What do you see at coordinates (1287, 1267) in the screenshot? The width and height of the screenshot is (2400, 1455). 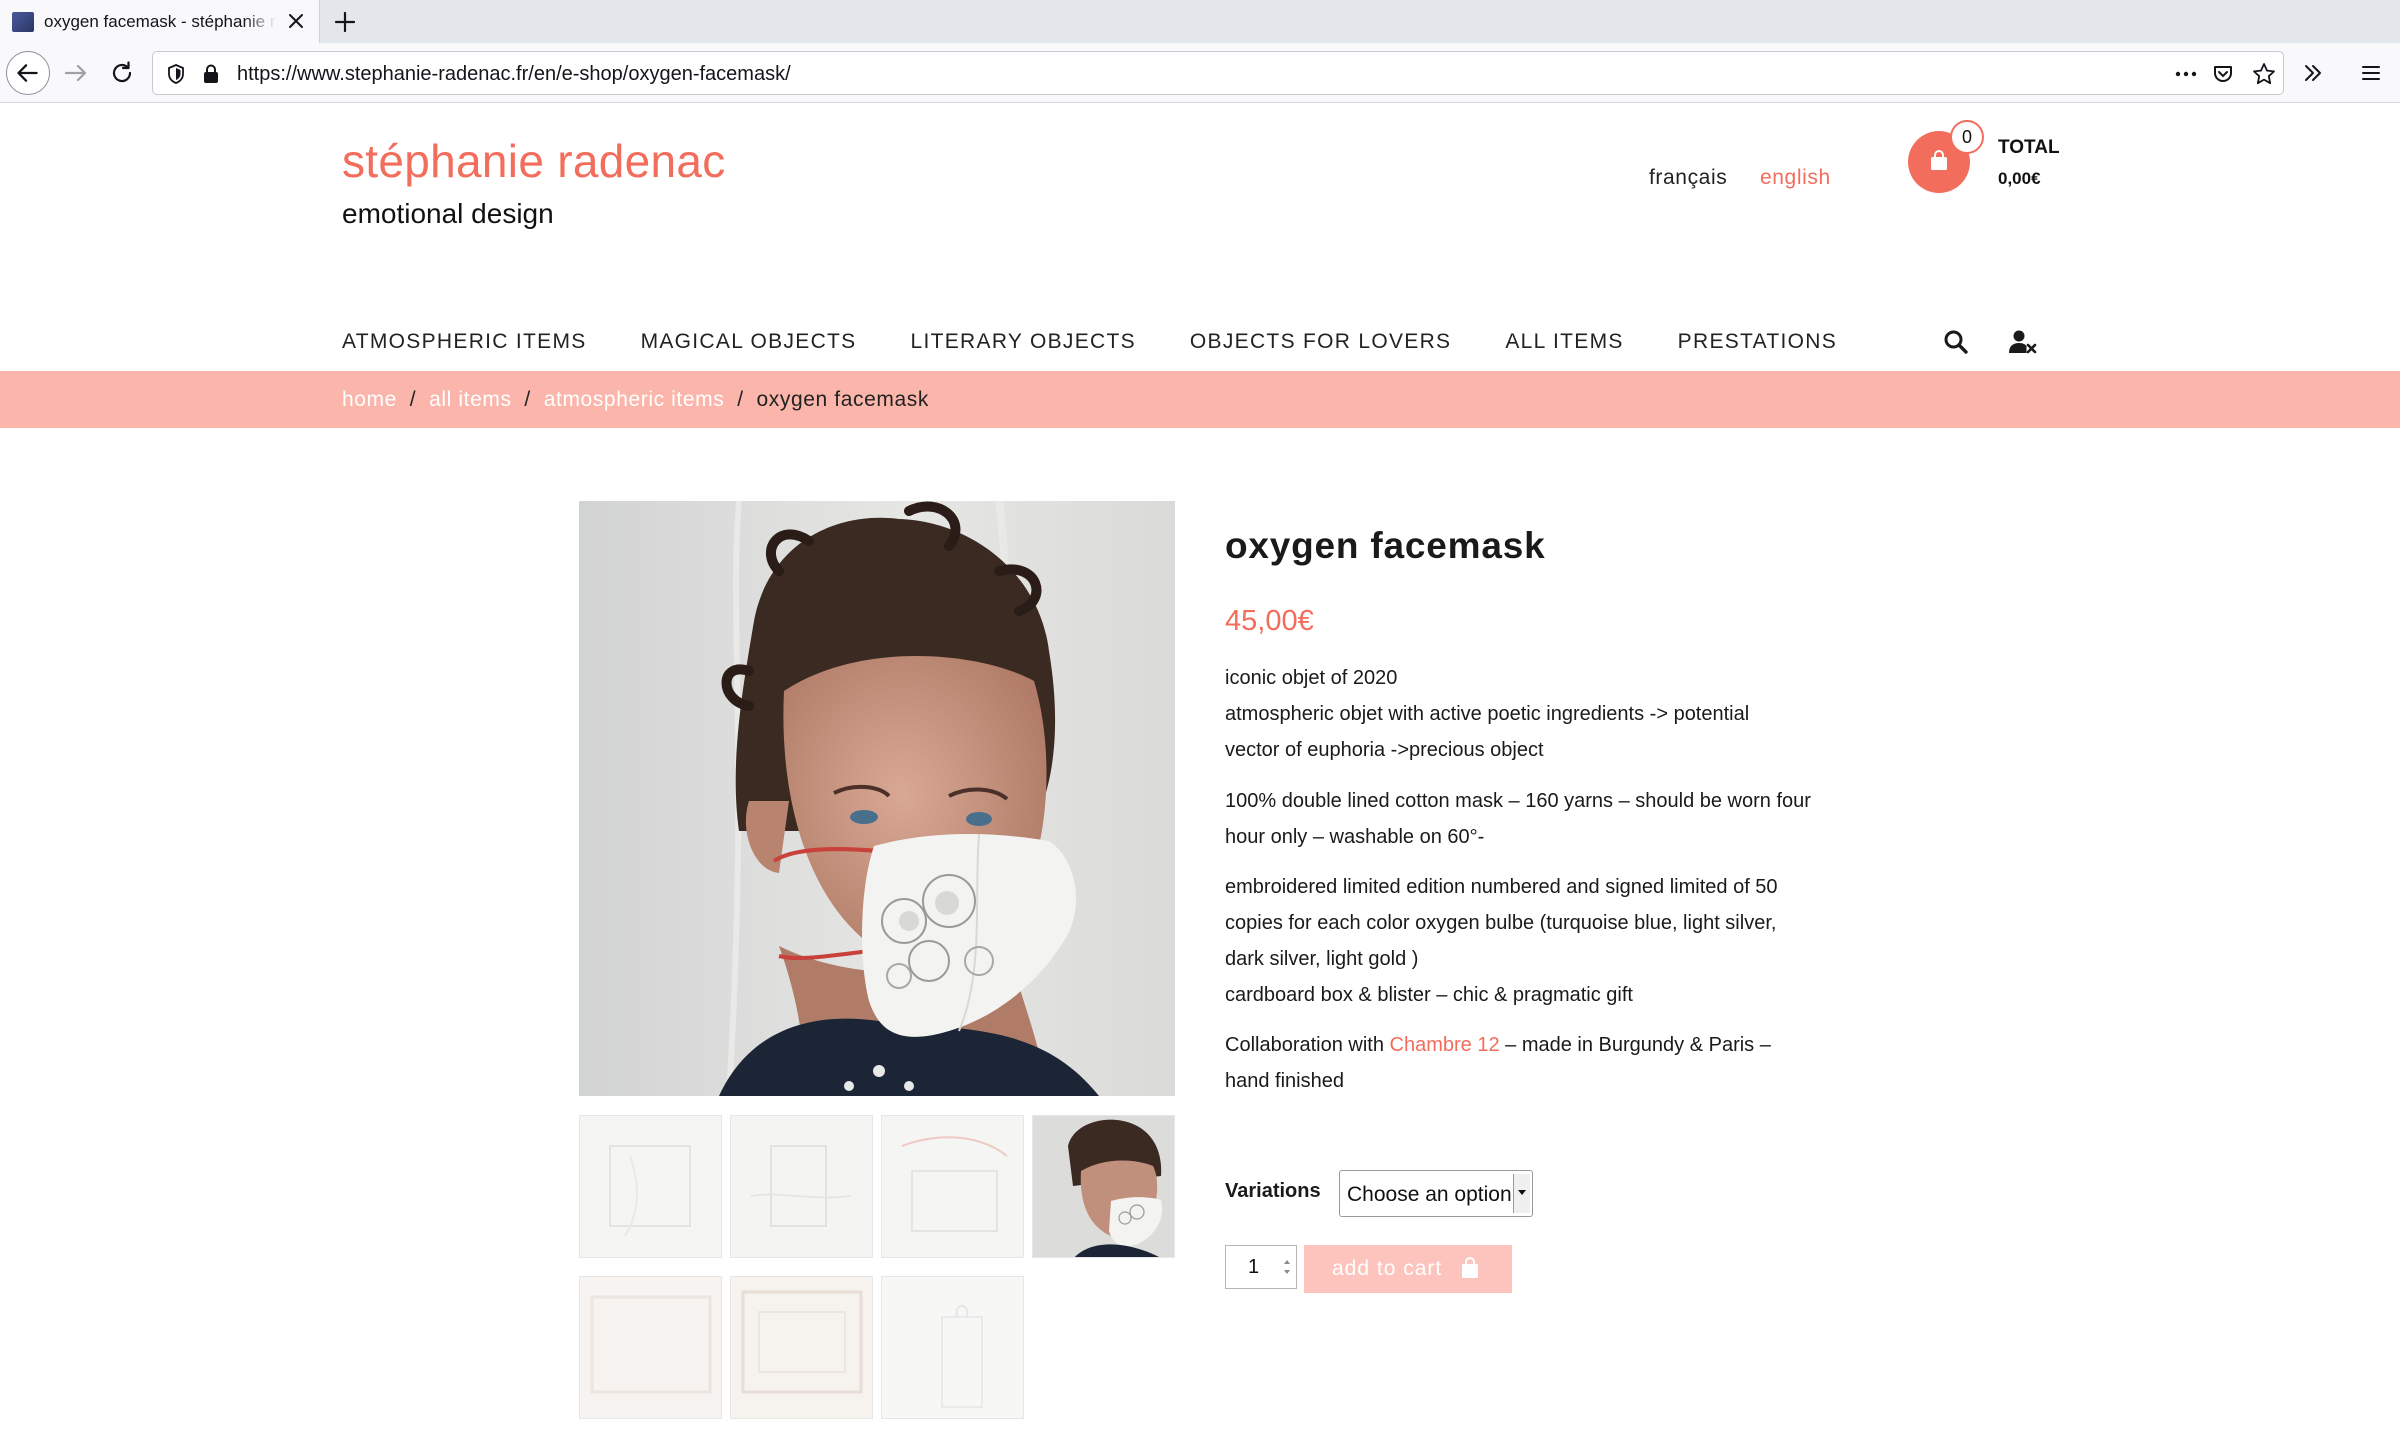 I see `quantity-stepper-icon` at bounding box center [1287, 1267].